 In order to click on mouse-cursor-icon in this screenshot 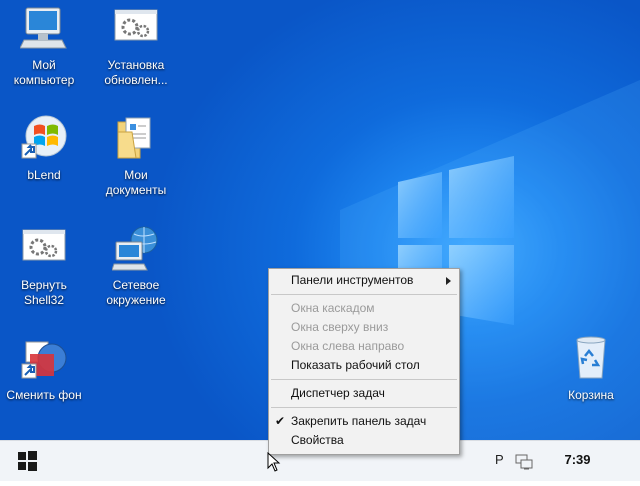, I will do `click(274, 462)`.